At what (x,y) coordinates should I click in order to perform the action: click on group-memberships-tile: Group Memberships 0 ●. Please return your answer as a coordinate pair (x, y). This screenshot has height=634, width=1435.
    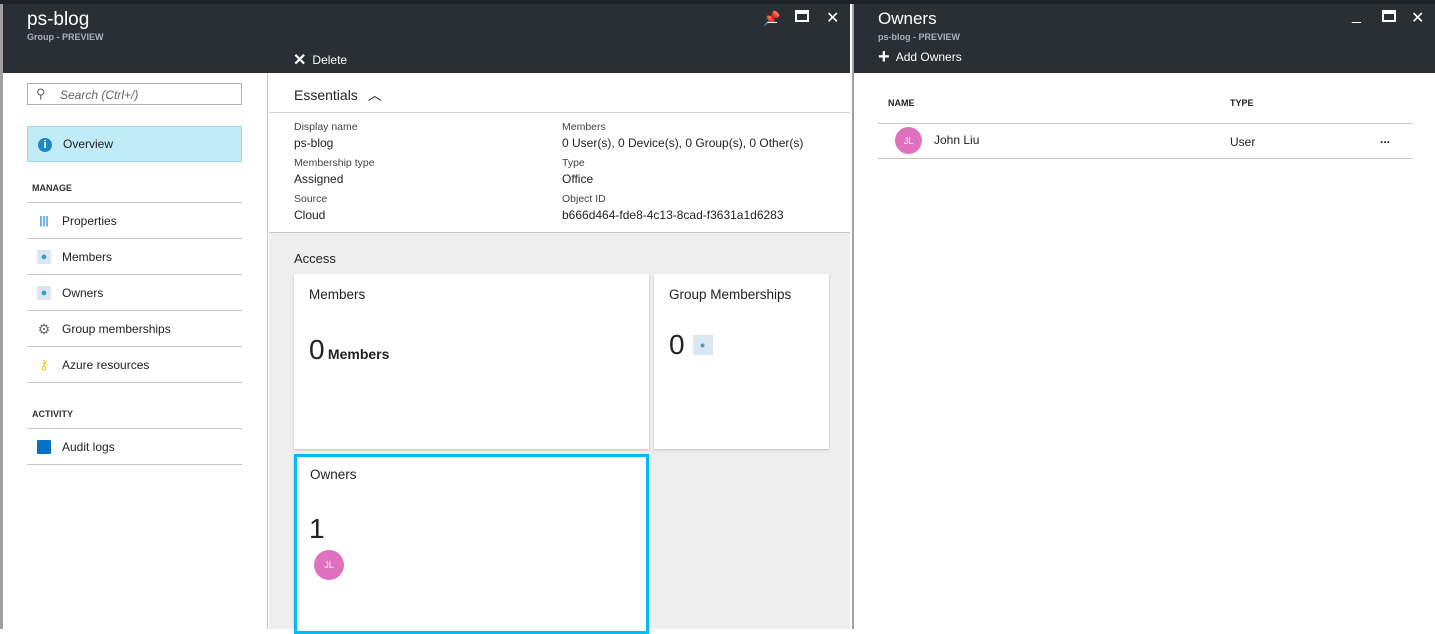
    Looking at the image, I should click on (741, 361).